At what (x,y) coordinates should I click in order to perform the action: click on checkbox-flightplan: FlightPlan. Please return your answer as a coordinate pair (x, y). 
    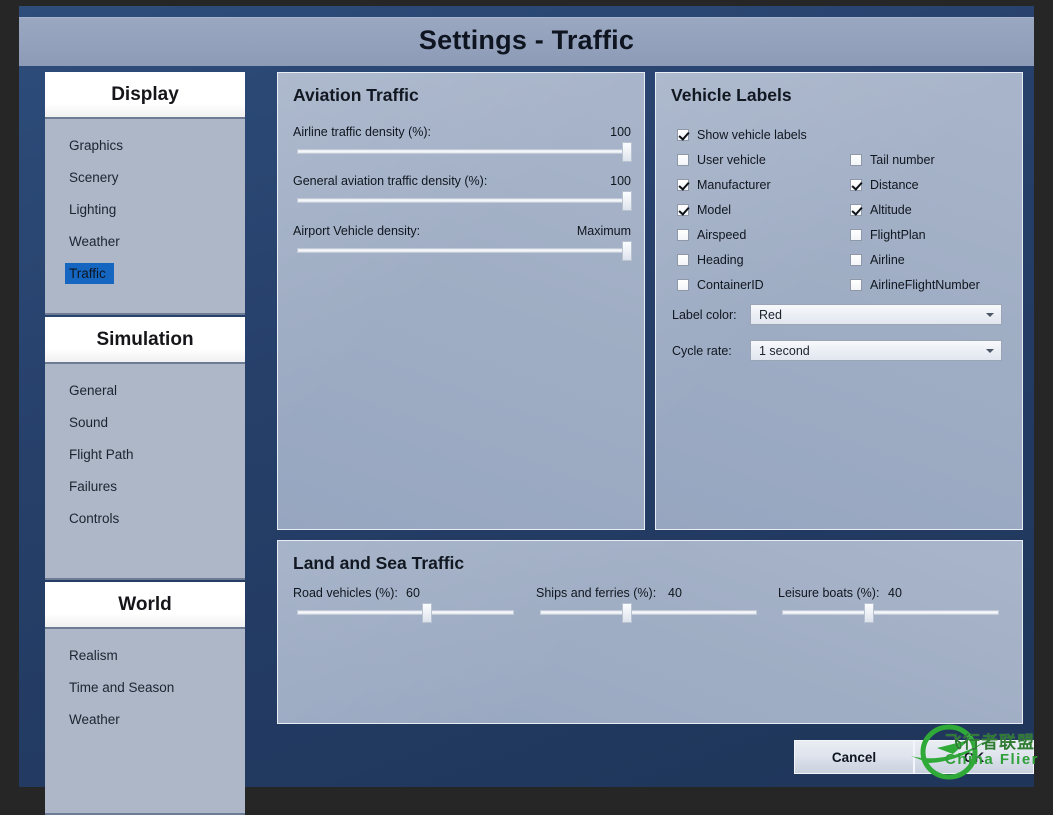
    Looking at the image, I should click on (888, 235).